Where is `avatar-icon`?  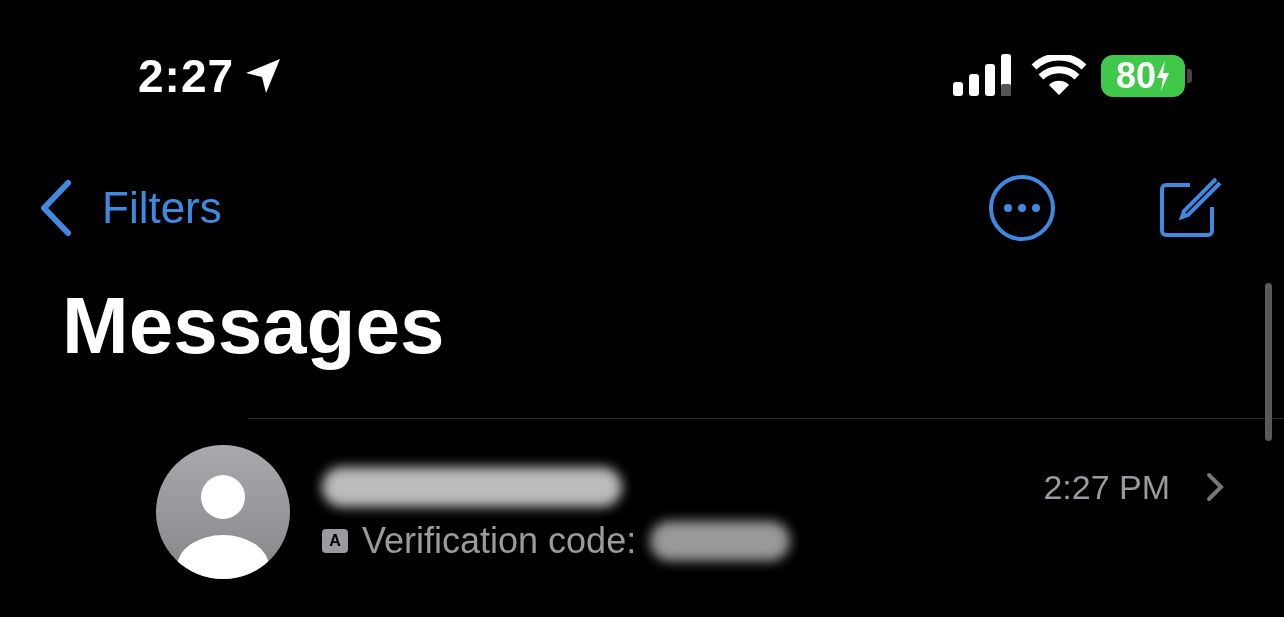 avatar-icon is located at coordinates (223, 512).